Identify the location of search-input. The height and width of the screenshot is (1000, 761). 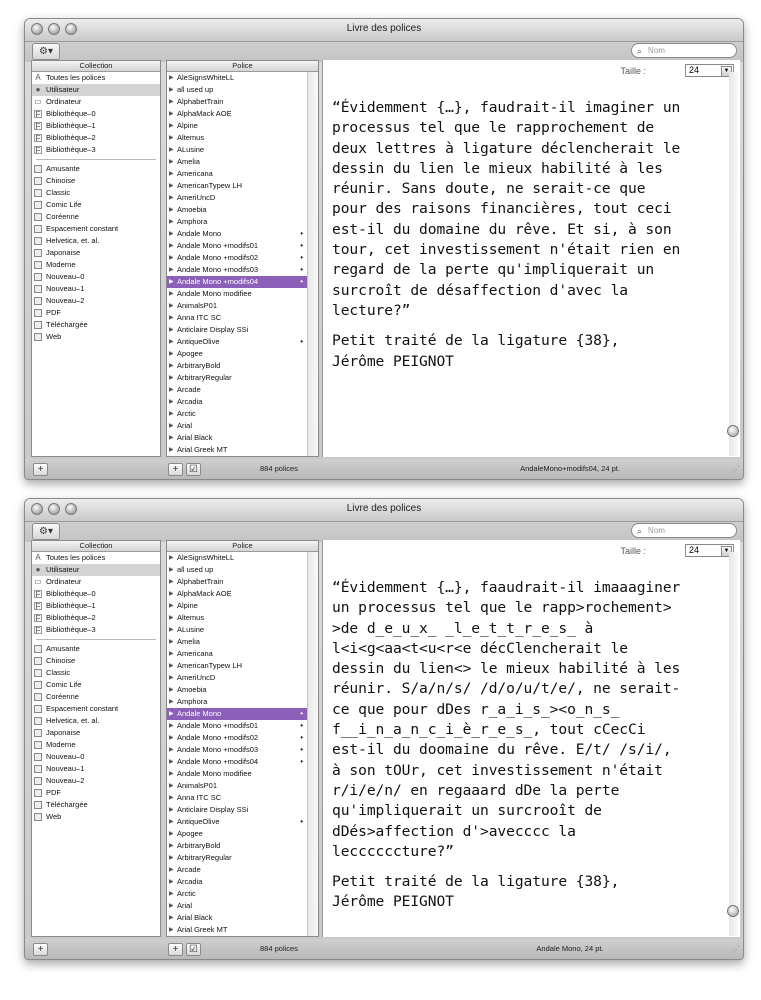
(690, 50).